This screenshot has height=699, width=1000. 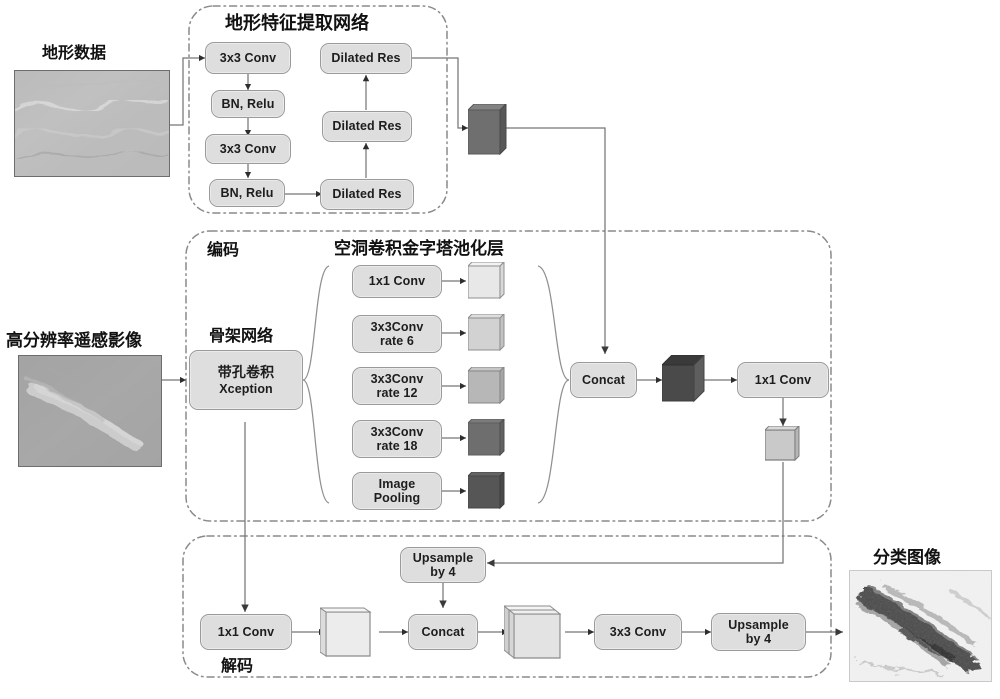 I want to click on aspp-node-conv3x3-rate6: 3x3Conv rate 6, so click(x=397, y=334).